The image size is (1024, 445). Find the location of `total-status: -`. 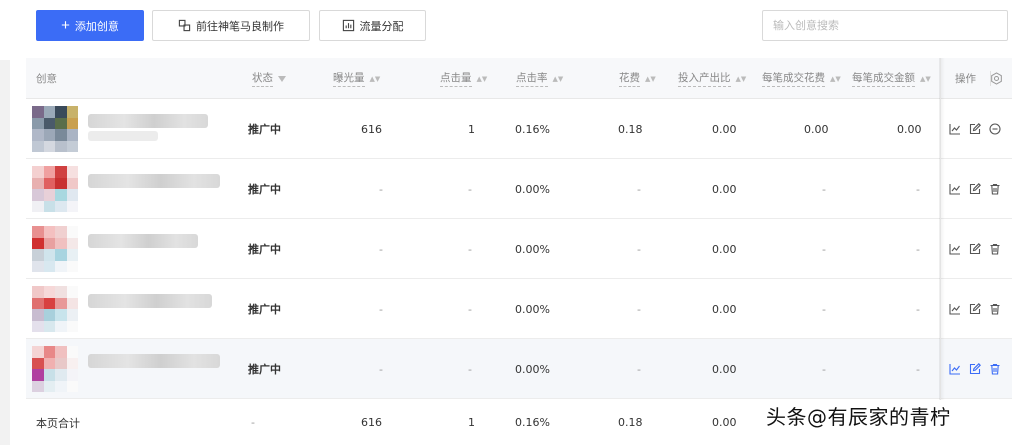

total-status: - is located at coordinates (253, 422).